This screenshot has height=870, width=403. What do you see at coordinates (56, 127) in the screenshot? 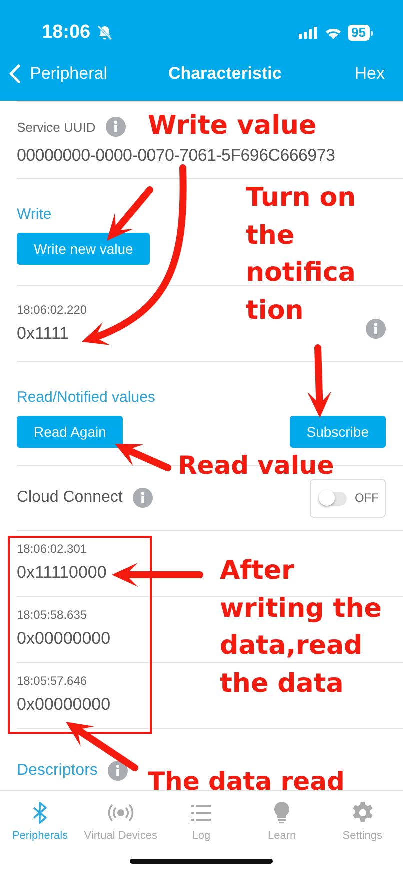
I see `field-label: Service UUID` at bounding box center [56, 127].